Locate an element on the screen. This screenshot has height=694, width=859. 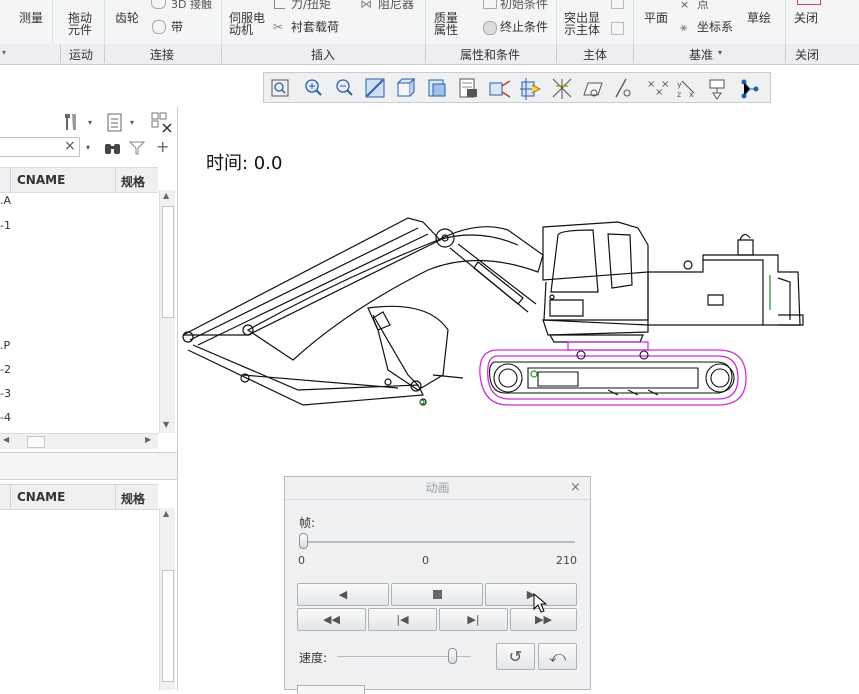
mass-properties-line2: 属性 is located at coordinates (446, 30).